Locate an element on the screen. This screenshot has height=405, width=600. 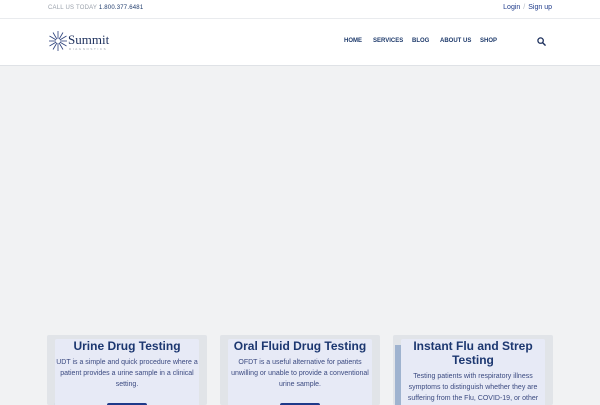
login-link: Login is located at coordinates (511, 7).